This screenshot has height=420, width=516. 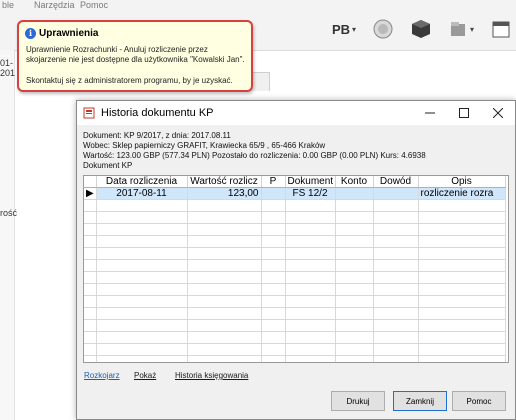 What do you see at coordinates (273, 182) in the screenshot?
I see `column-header-p: P` at bounding box center [273, 182].